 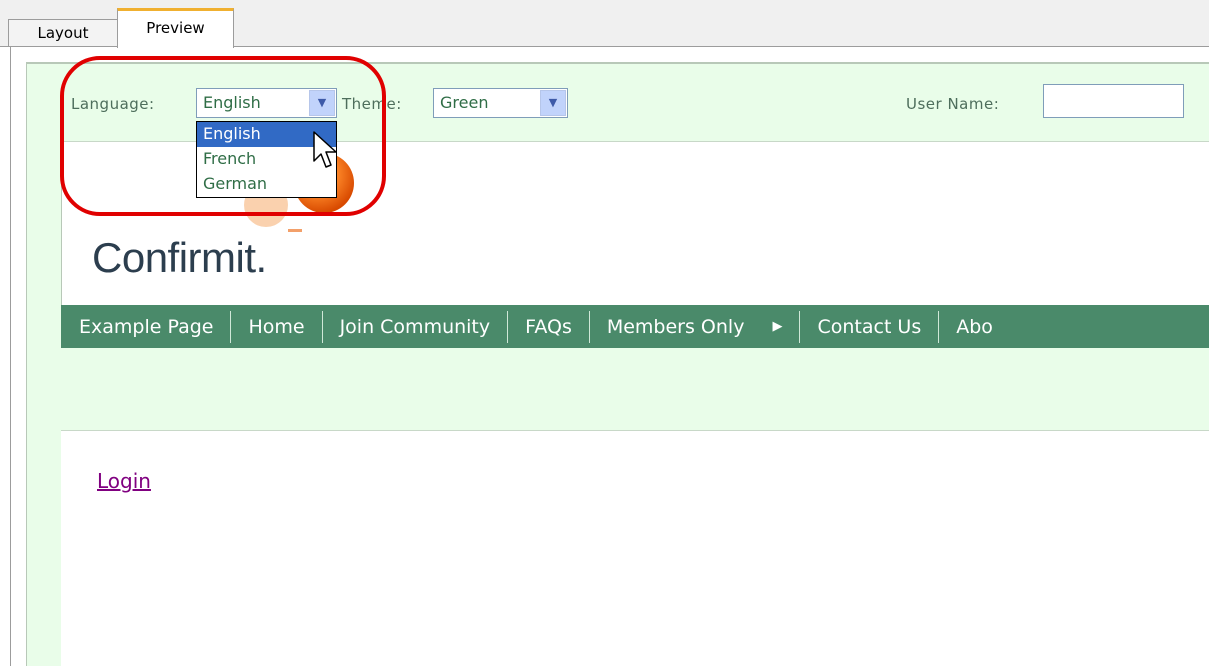 What do you see at coordinates (974, 326) in the screenshot?
I see `nav-item-about: Abo` at bounding box center [974, 326].